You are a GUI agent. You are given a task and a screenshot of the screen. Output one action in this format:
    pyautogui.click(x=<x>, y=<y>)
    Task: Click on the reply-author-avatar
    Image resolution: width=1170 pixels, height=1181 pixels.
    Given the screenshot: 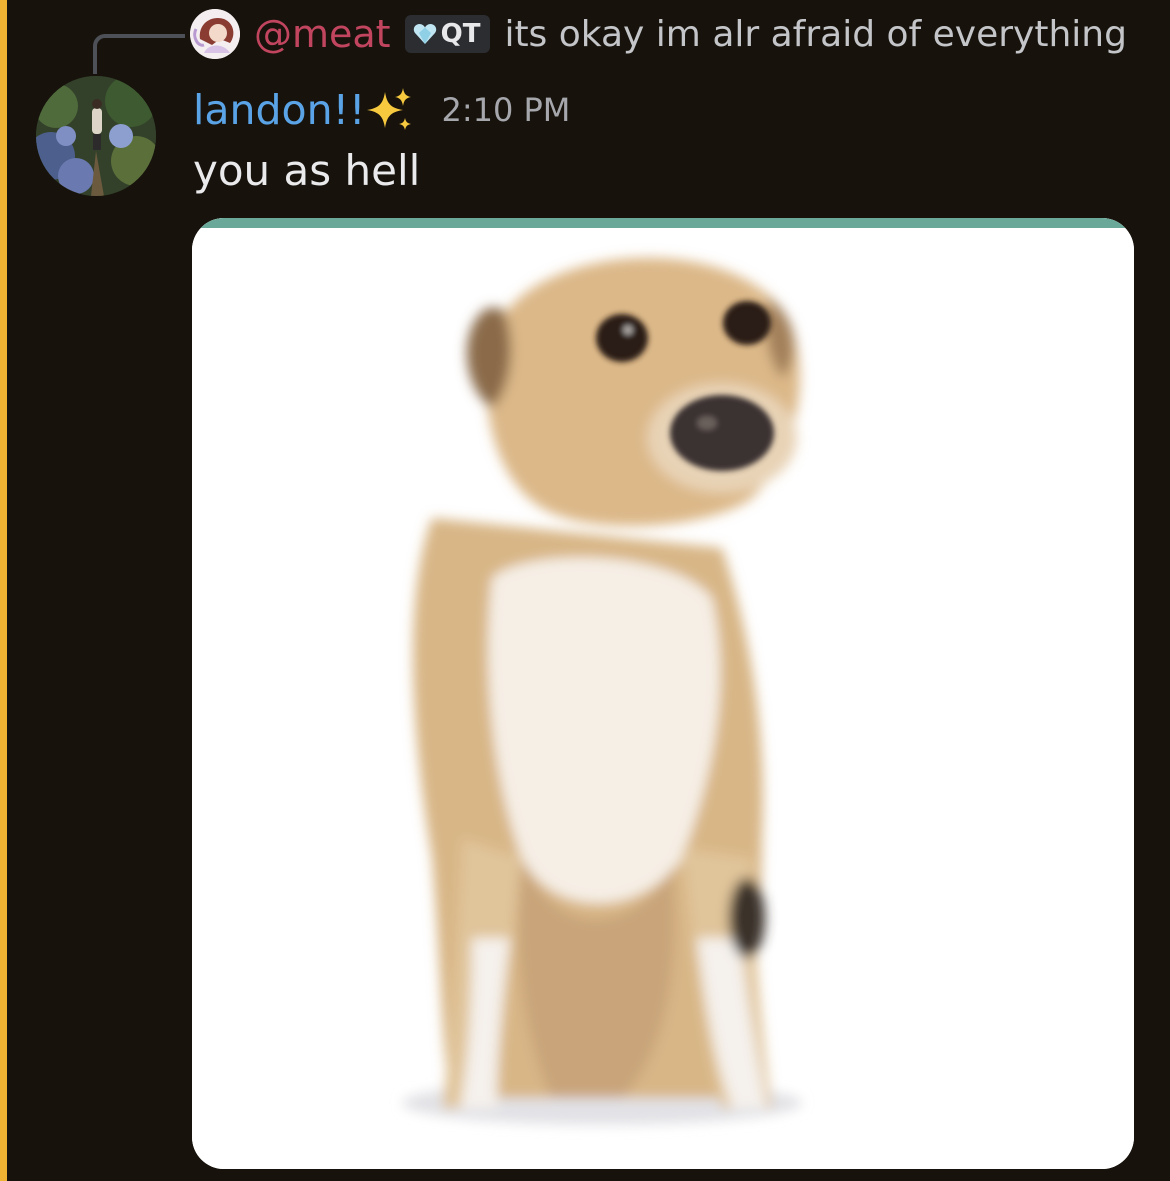 What is the action you would take?
    pyautogui.click(x=215, y=34)
    